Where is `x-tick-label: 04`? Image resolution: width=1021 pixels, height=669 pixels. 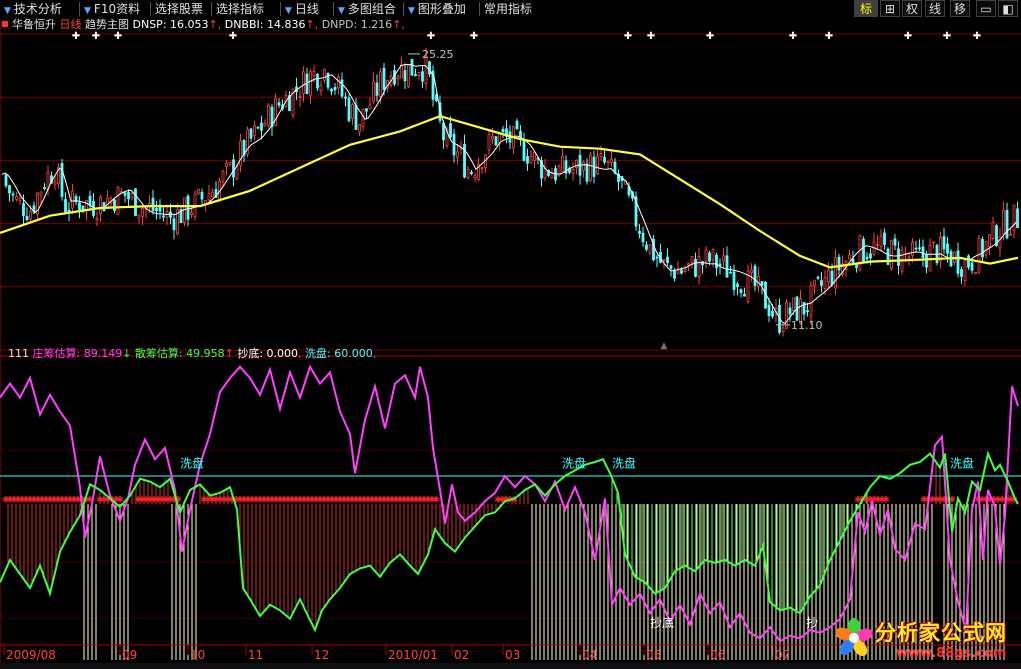
x-tick-label: 04 is located at coordinates (589, 655).